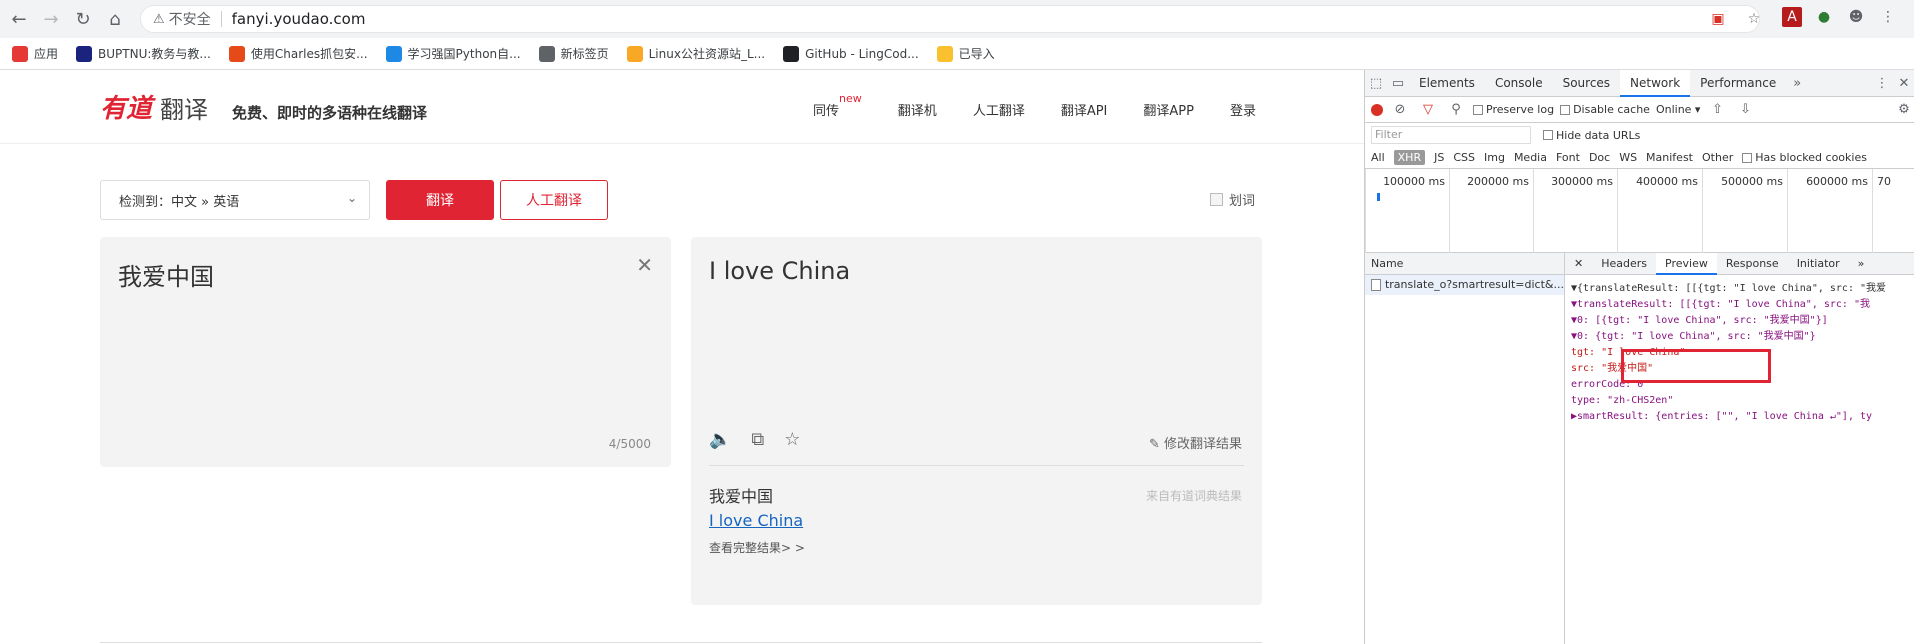 This screenshot has height=644, width=1914. I want to click on has-blocked-cookies-checkbox: Has blocked cookies, so click(1804, 157).